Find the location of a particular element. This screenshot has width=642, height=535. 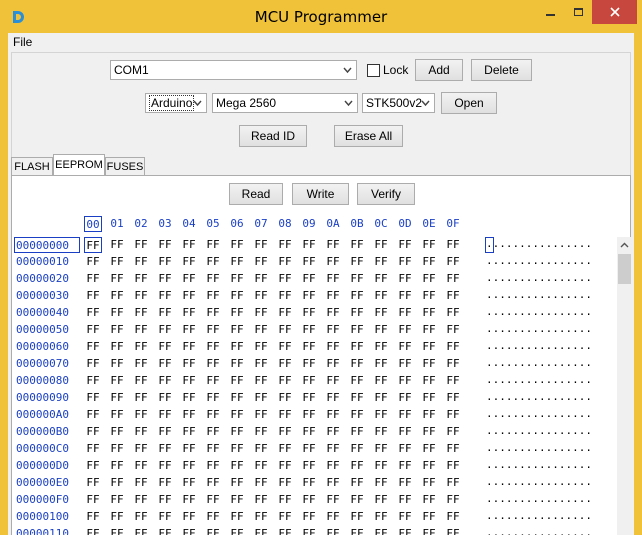

scroll-thumb is located at coordinates (624, 269).